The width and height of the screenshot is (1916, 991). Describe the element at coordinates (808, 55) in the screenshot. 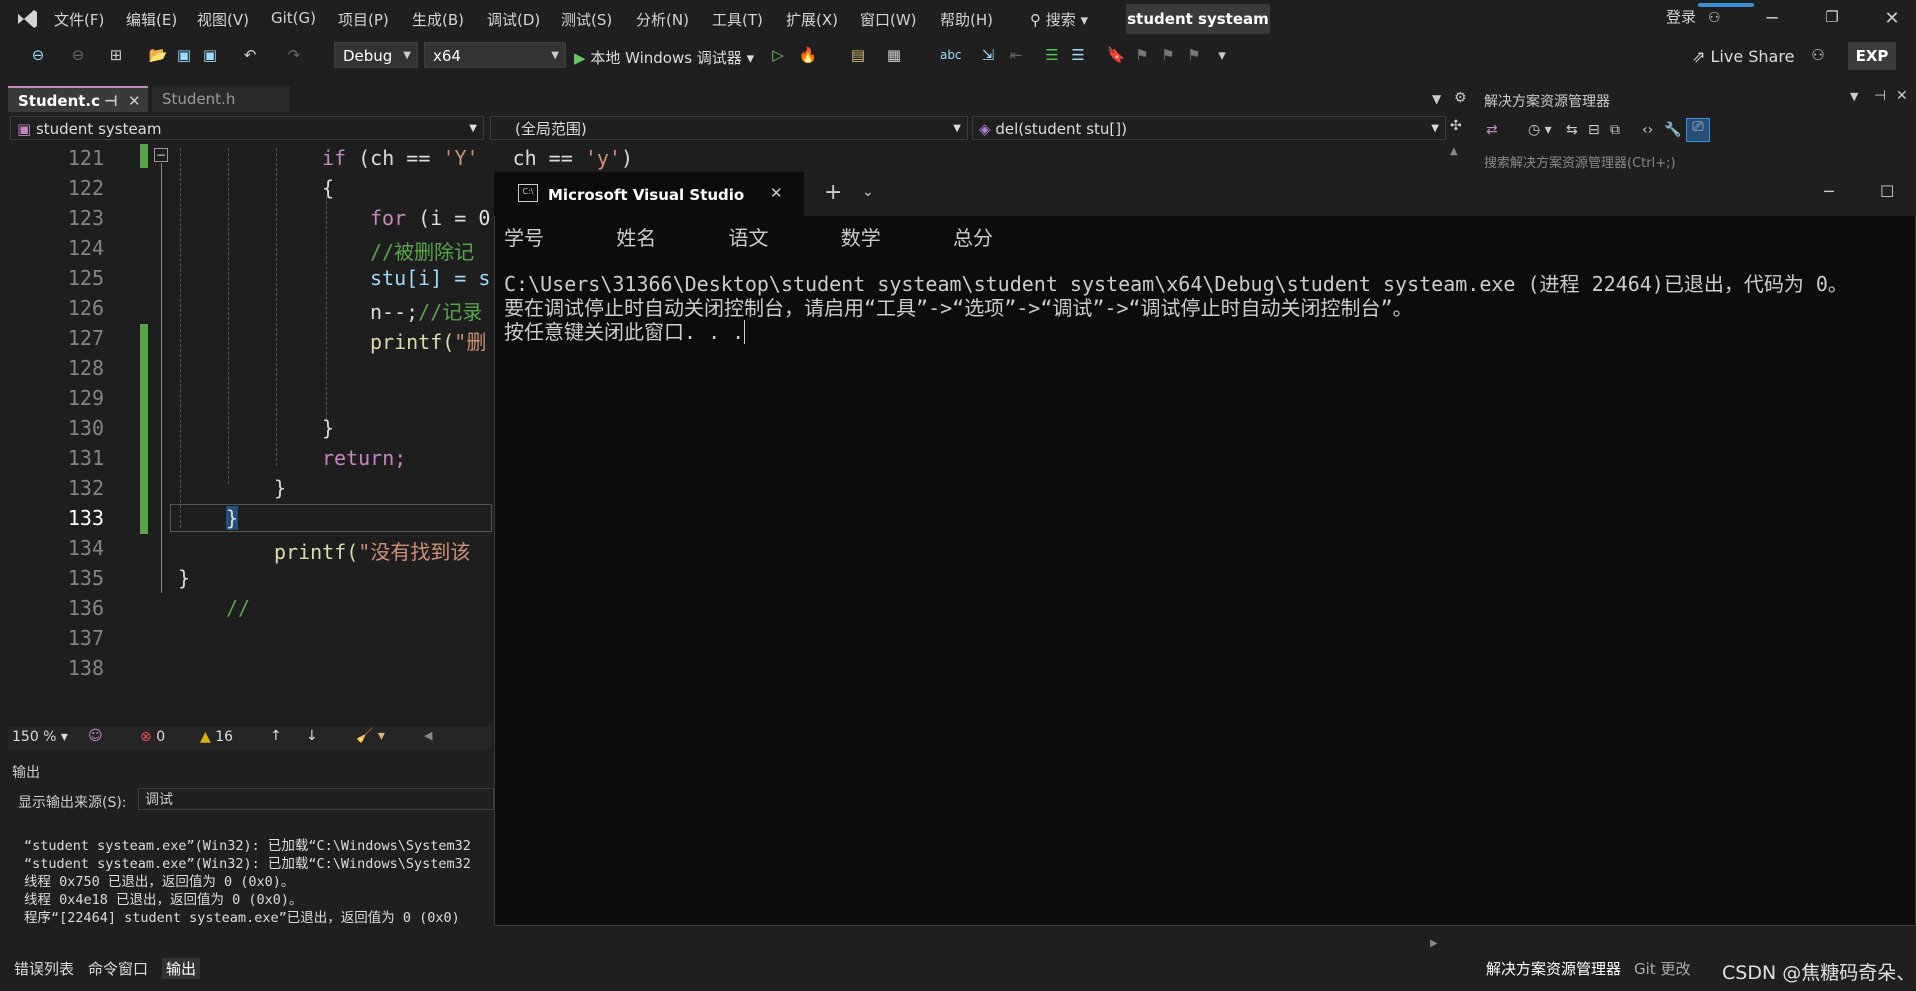

I see `hot-reload-icon: 🔥` at that location.